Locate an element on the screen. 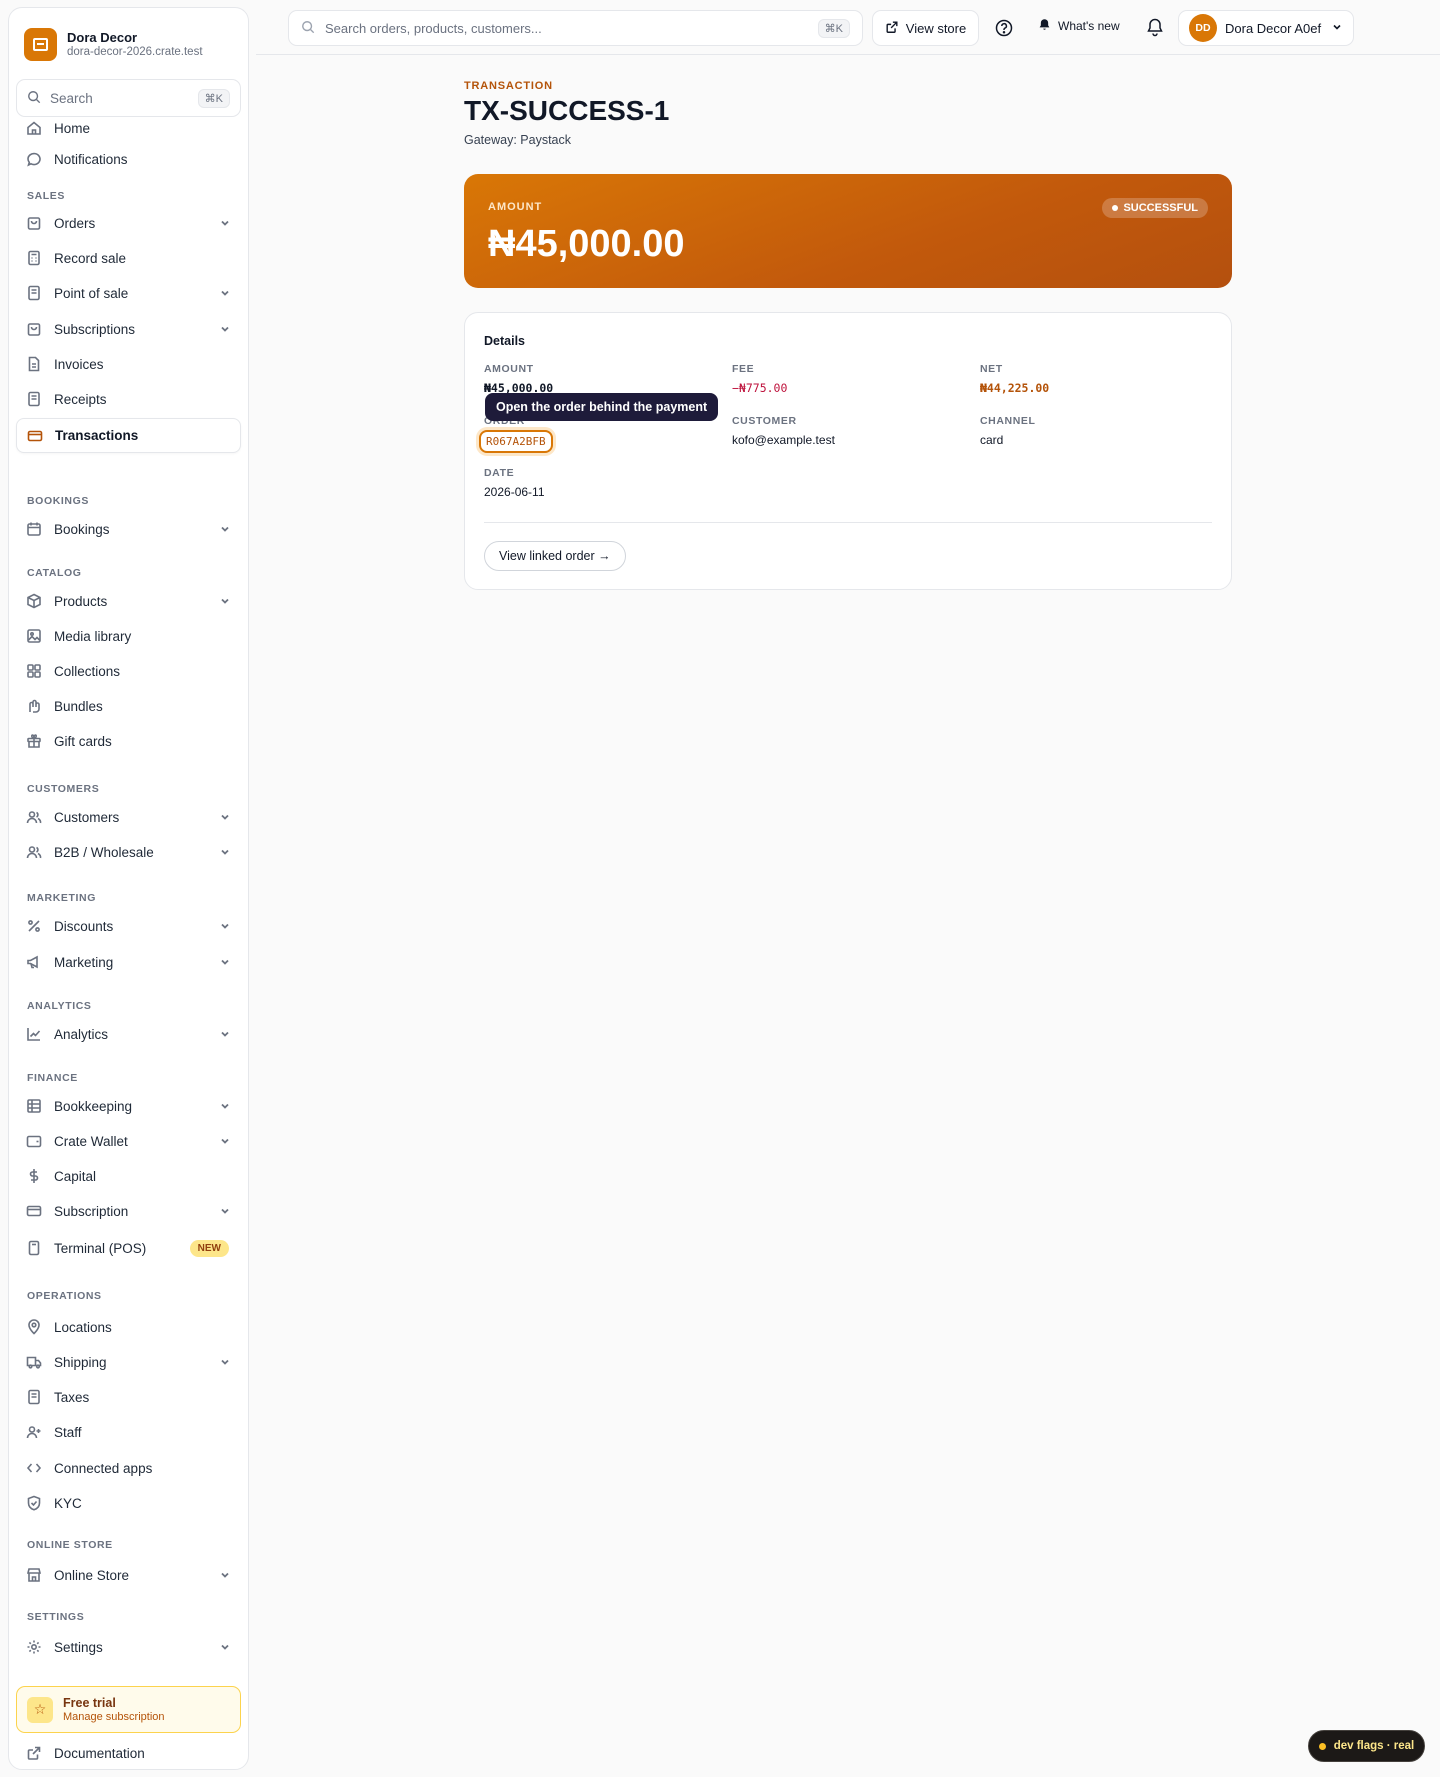 The height and width of the screenshot is (1777, 1440). sidebar-item-staff: Staff is located at coordinates (128, 1432).